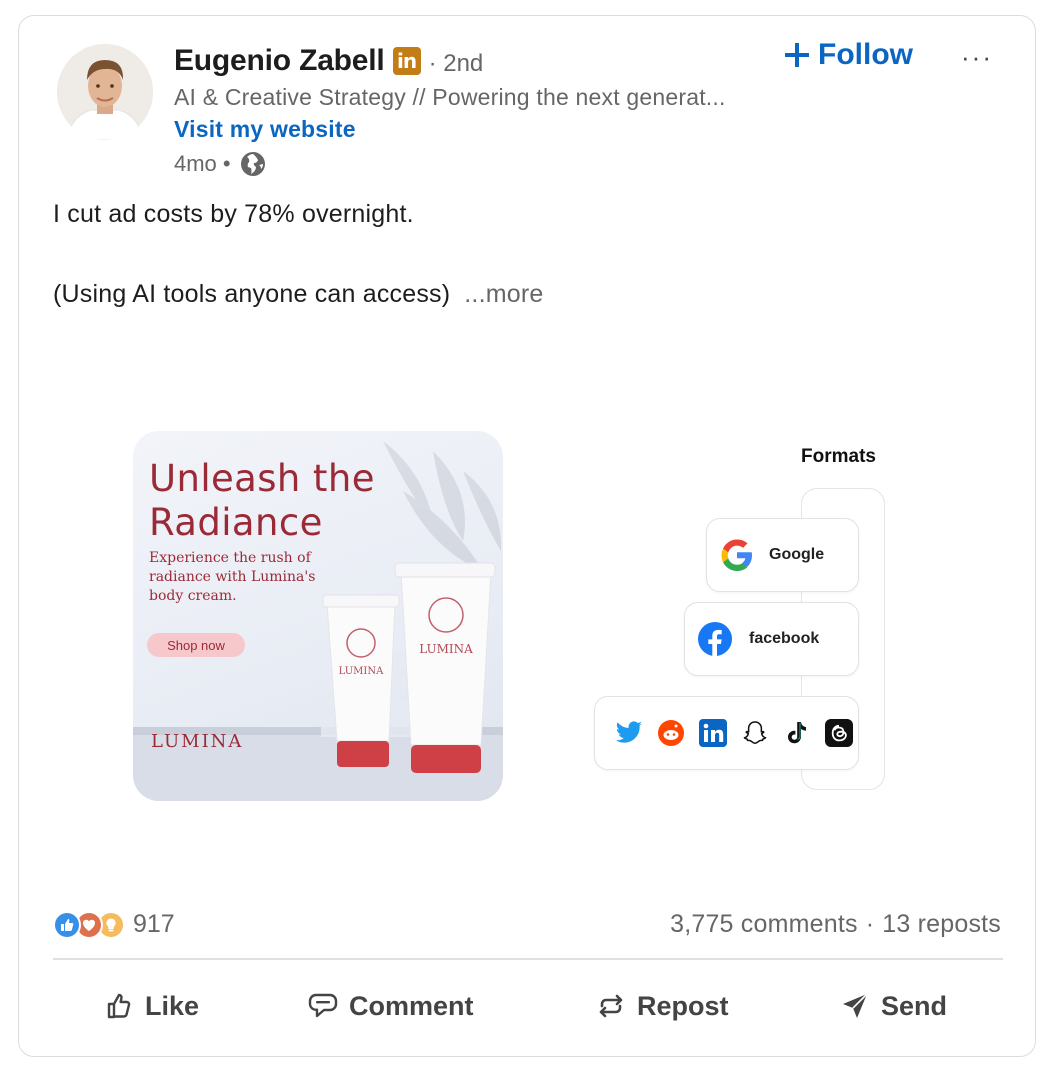 The image size is (1054, 1074). I want to click on comment-icon, so click(323, 1005).